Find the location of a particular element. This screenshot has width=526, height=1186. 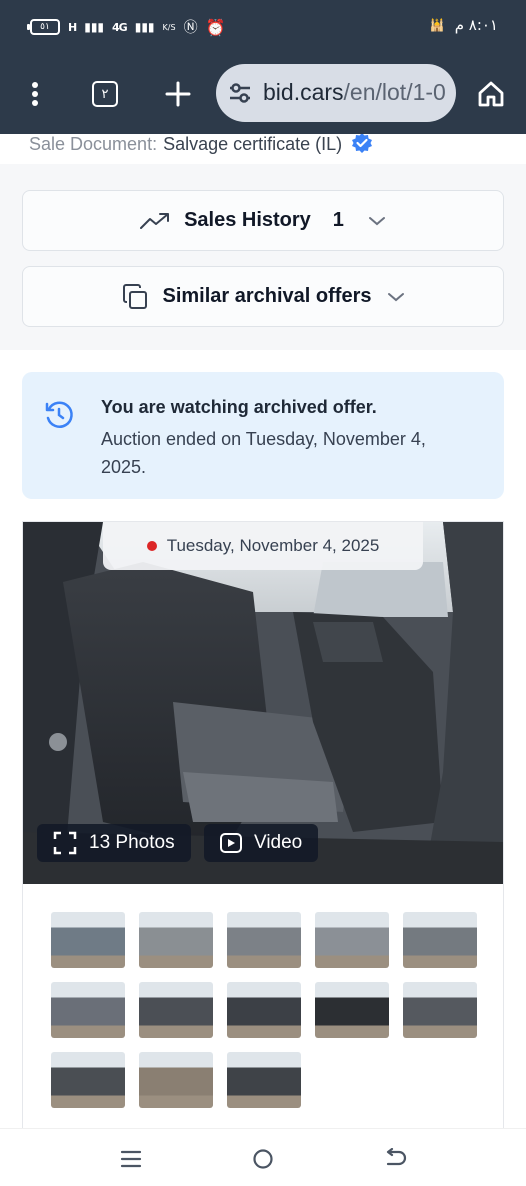

mosque-icon: 🕌 is located at coordinates (437, 25).